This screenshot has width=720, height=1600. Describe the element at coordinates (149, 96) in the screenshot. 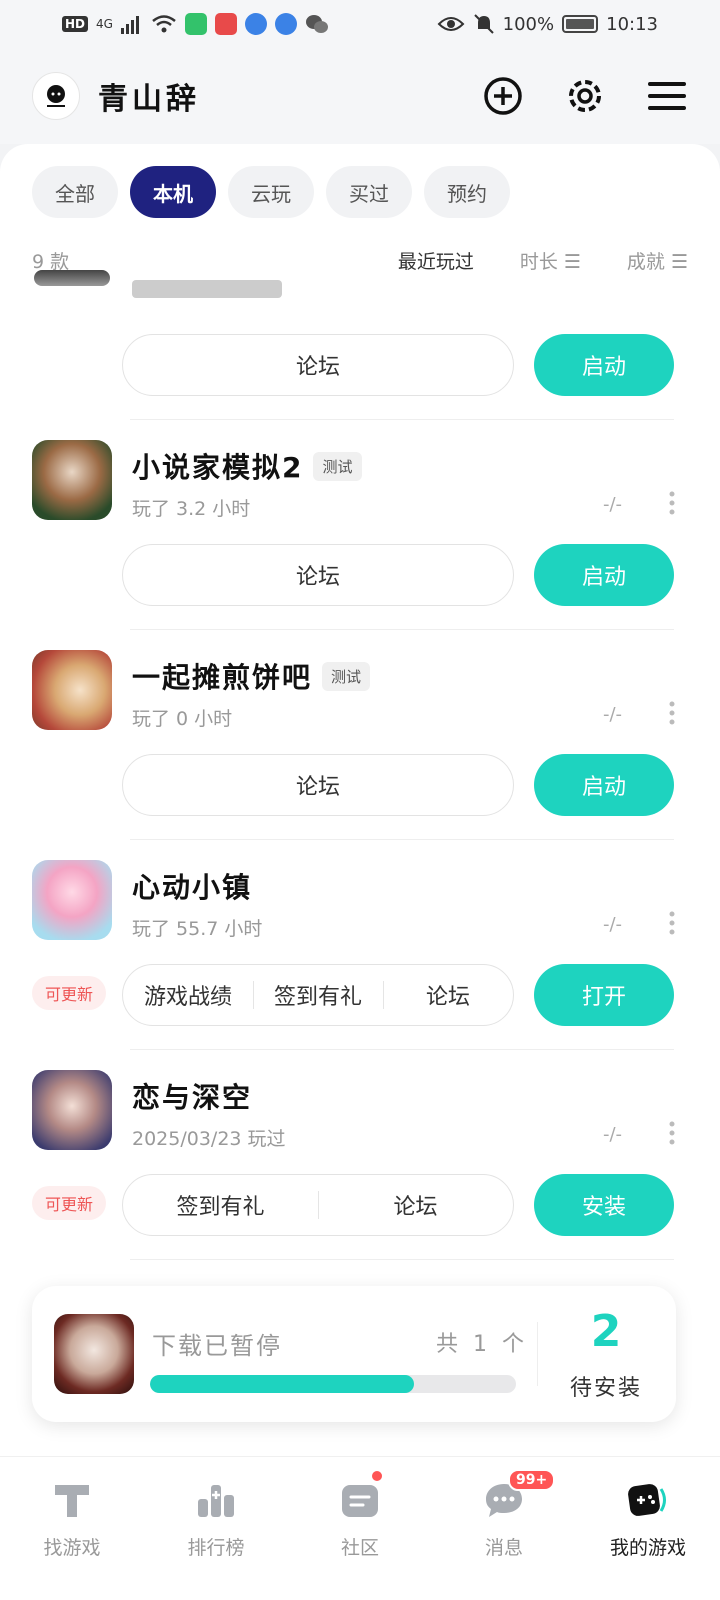

I see `username: 青山辞` at that location.